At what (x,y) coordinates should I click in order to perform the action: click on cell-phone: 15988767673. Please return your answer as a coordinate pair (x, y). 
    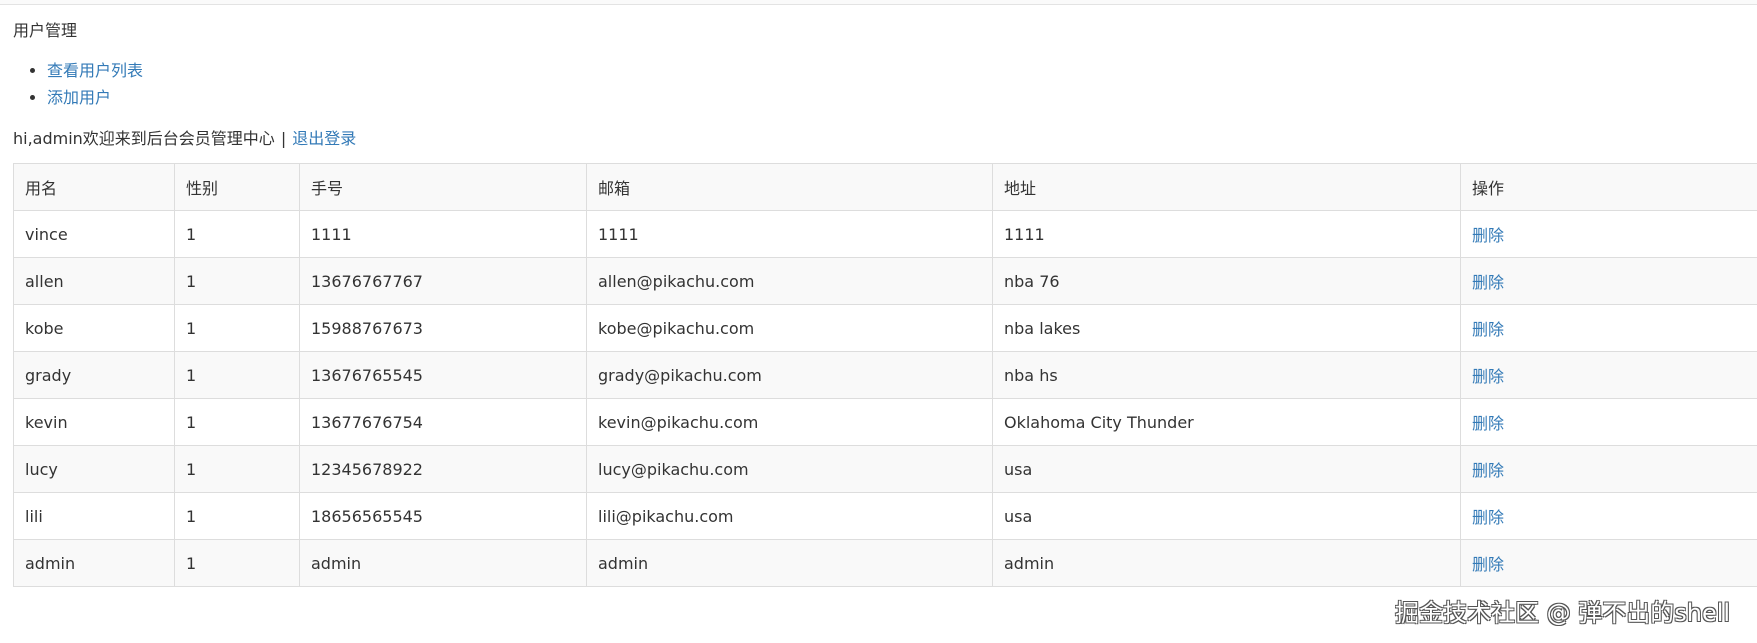
    Looking at the image, I should click on (443, 328).